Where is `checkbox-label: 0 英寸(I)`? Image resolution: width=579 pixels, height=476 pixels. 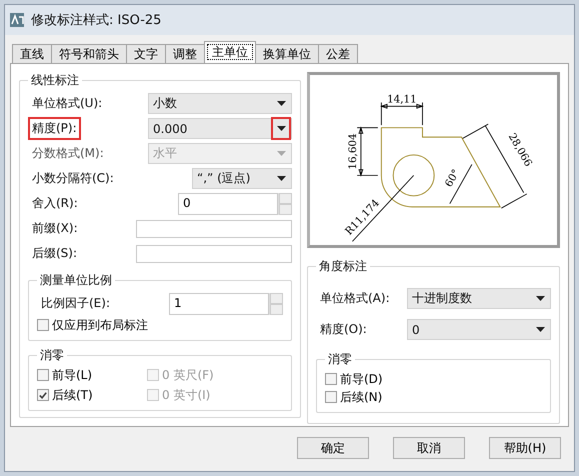 checkbox-label: 0 英寸(I) is located at coordinates (186, 395).